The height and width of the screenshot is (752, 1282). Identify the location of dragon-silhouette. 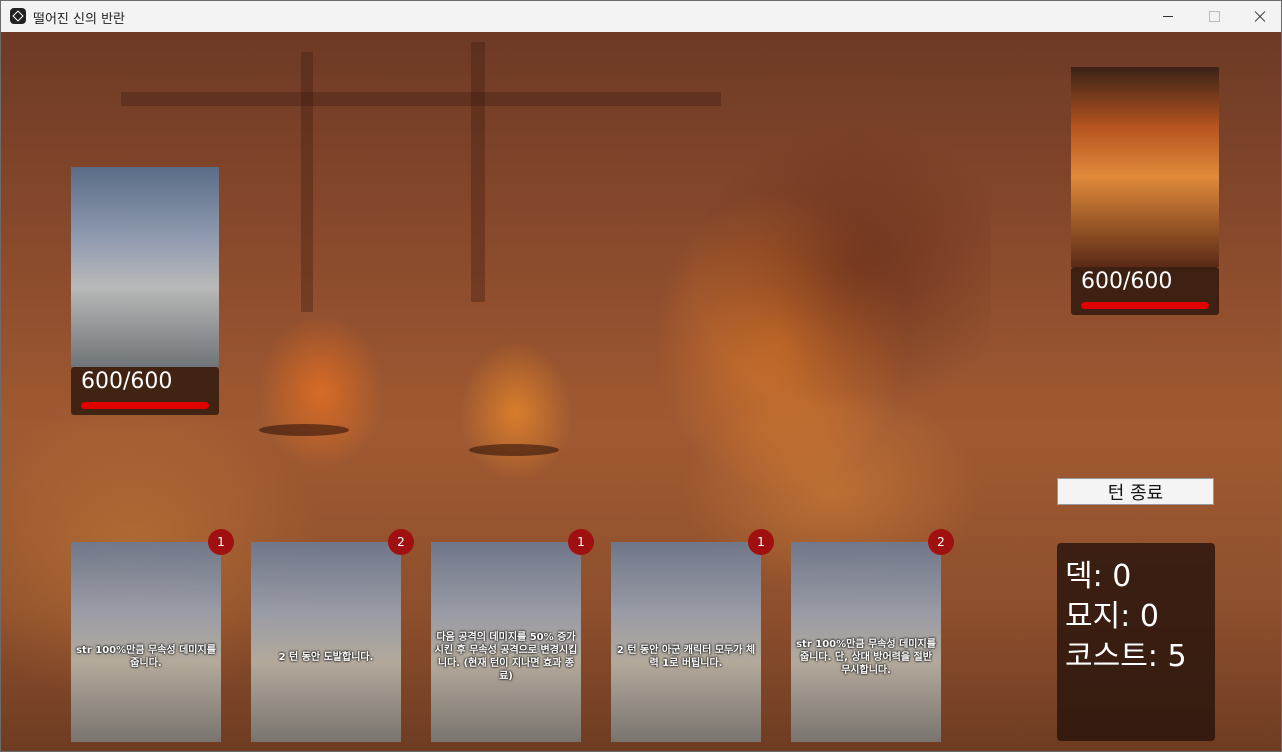
(841, 267).